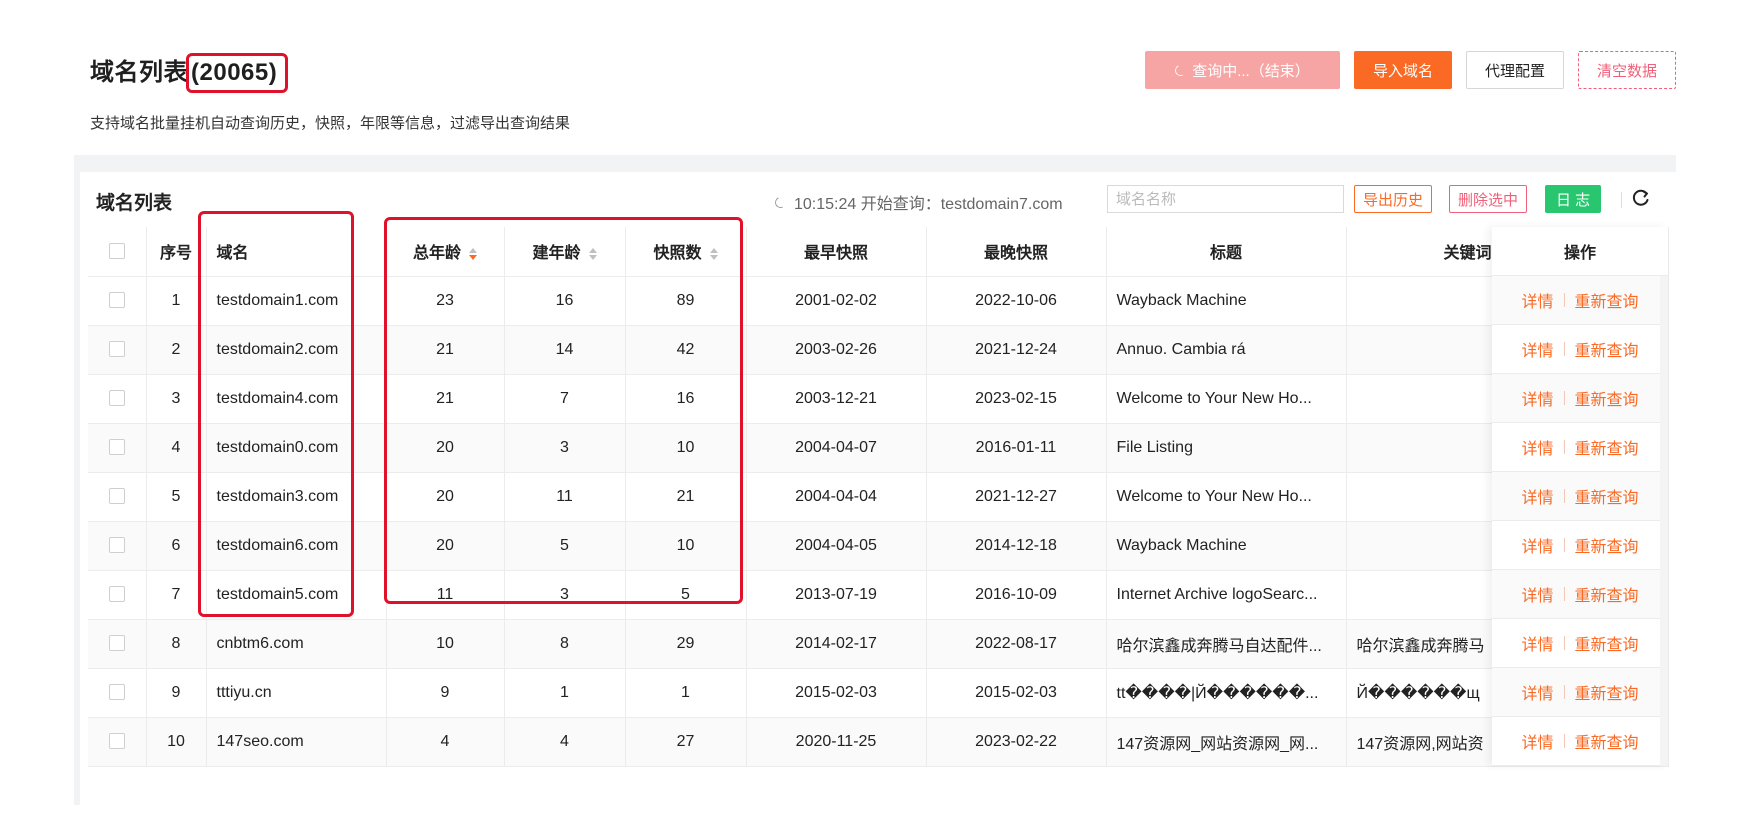 The width and height of the screenshot is (1754, 821). What do you see at coordinates (686, 399) in the screenshot?
I see `row-snapshots: 16` at bounding box center [686, 399].